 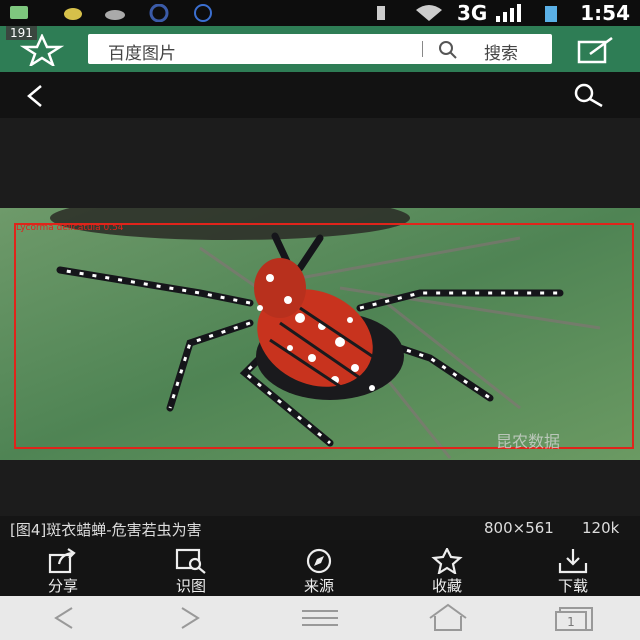 I want to click on source-button: 来源, so click(x=319, y=568).